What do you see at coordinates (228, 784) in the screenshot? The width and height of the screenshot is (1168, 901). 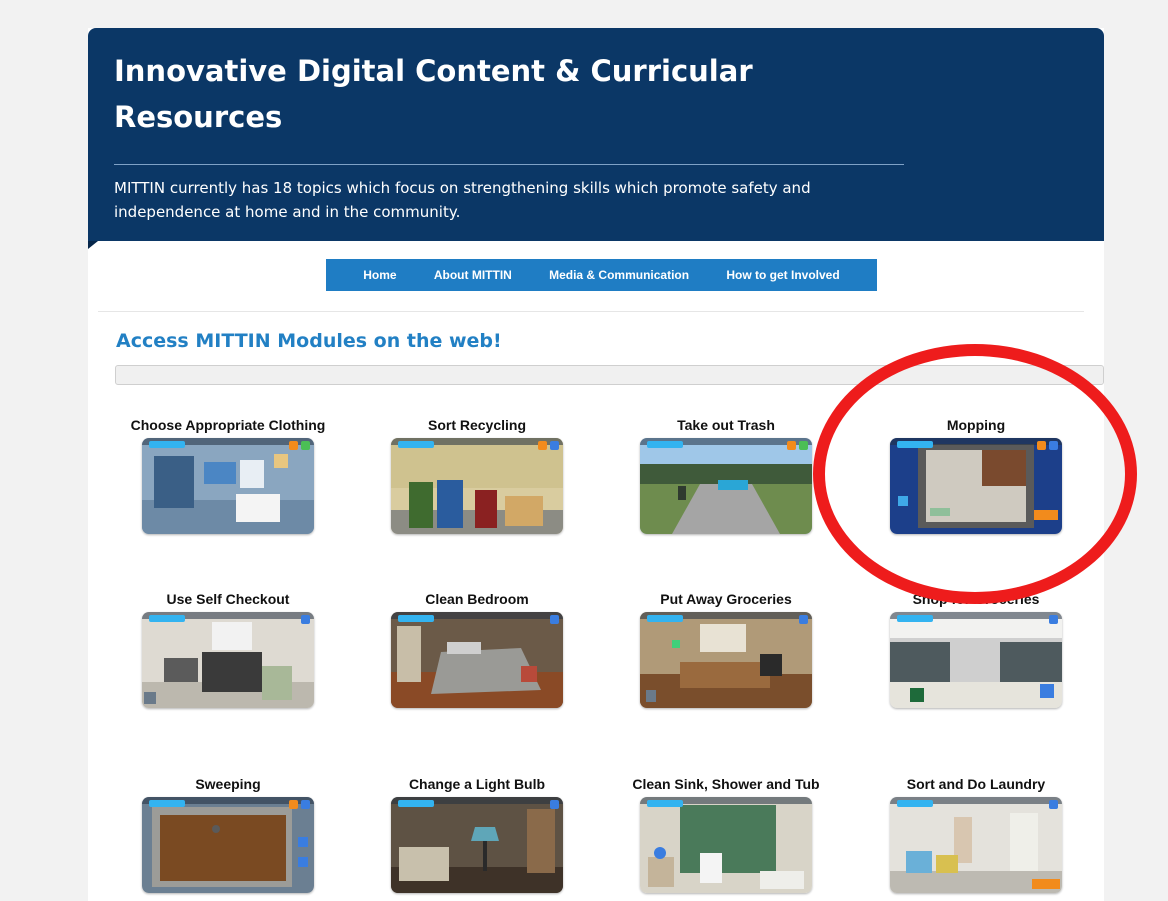 I see `module-title: Sweeping` at bounding box center [228, 784].